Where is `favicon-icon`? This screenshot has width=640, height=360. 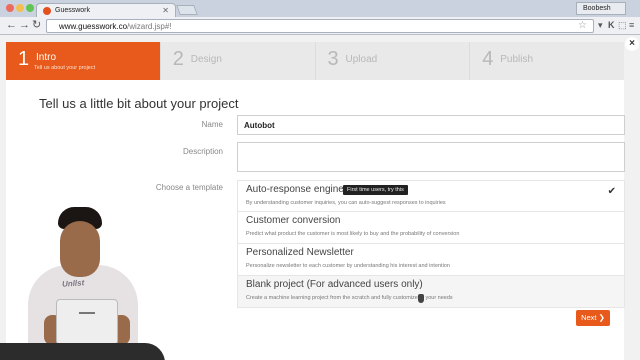
favicon-icon is located at coordinates (47, 11).